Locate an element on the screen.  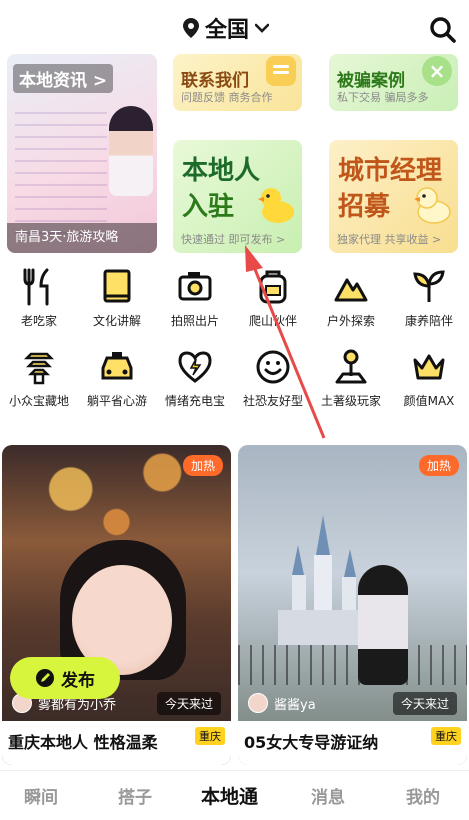
banner-tag: 本地资讯 > is located at coordinates (63, 78).